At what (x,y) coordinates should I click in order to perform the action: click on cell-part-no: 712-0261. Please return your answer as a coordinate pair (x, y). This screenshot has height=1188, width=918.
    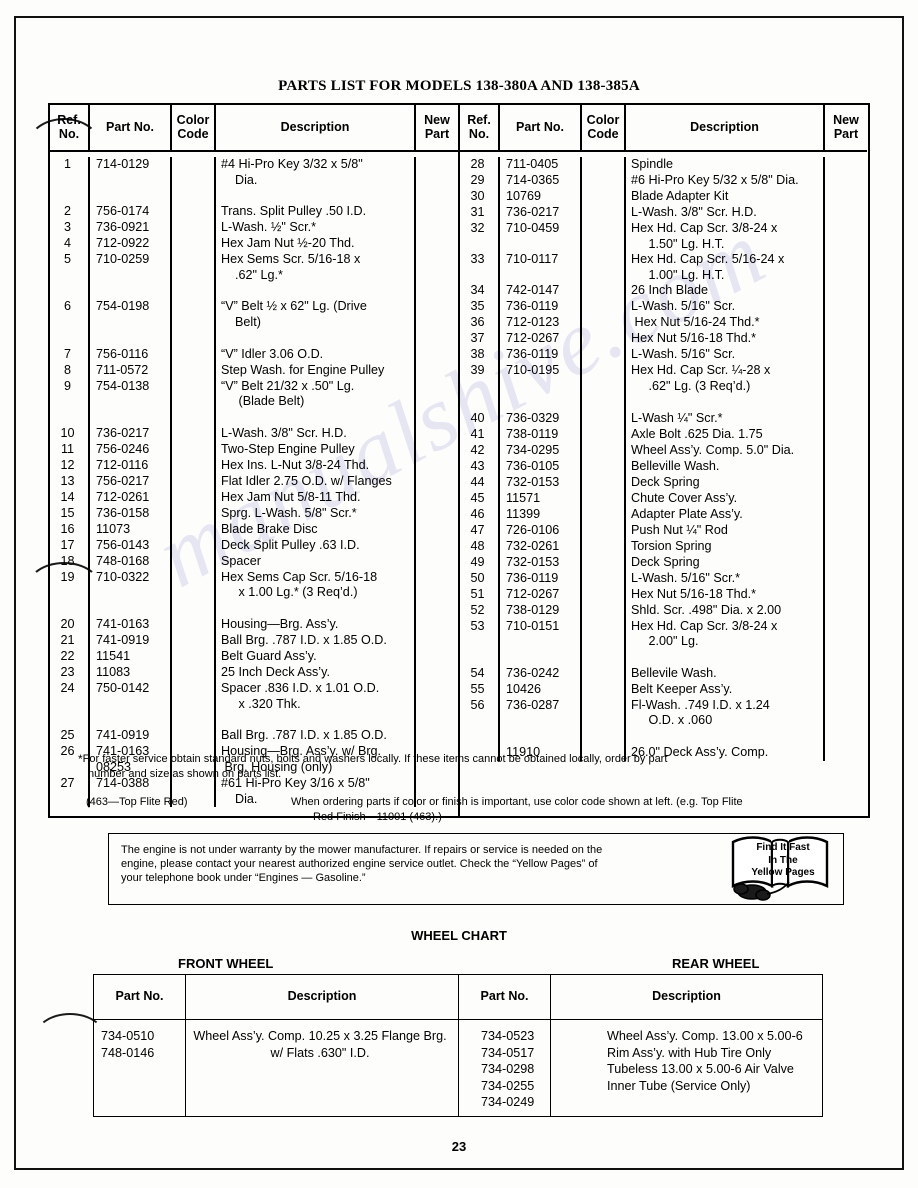
    Looking at the image, I should click on (131, 497).